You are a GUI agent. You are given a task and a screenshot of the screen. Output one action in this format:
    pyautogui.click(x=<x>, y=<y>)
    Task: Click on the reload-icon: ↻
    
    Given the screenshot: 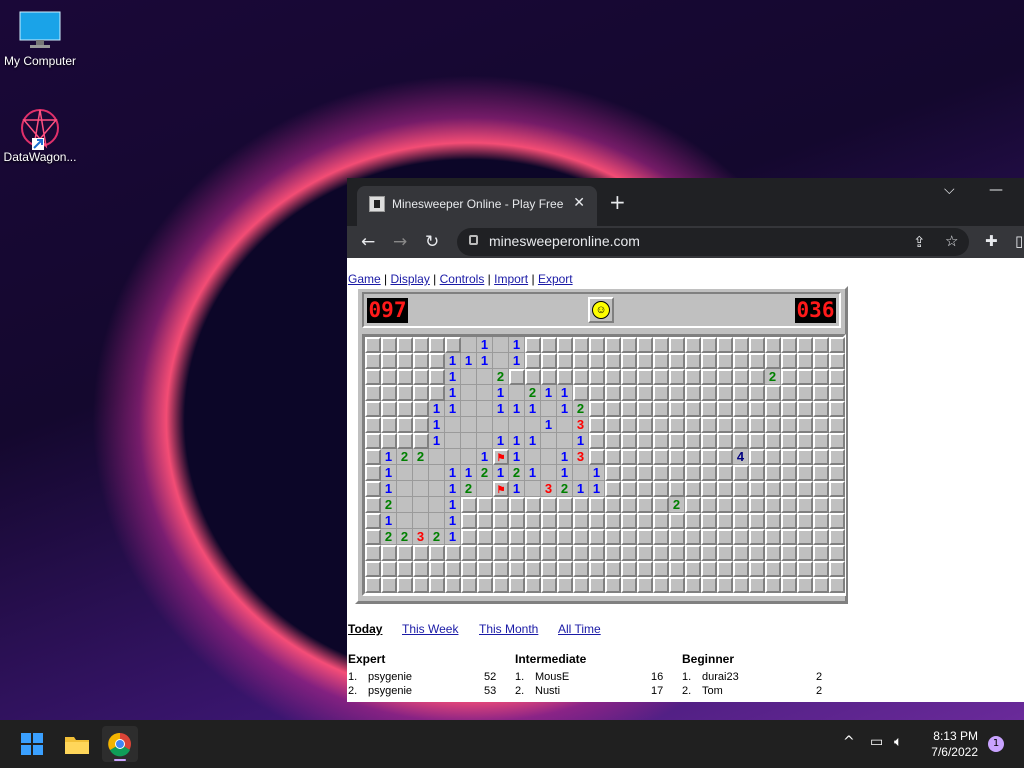 What is the action you would take?
    pyautogui.click(x=432, y=242)
    